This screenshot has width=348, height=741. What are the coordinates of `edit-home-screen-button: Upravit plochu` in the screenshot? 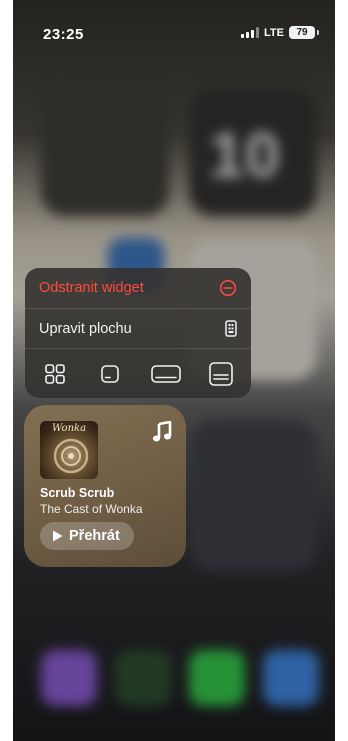 It's located at (138, 328).